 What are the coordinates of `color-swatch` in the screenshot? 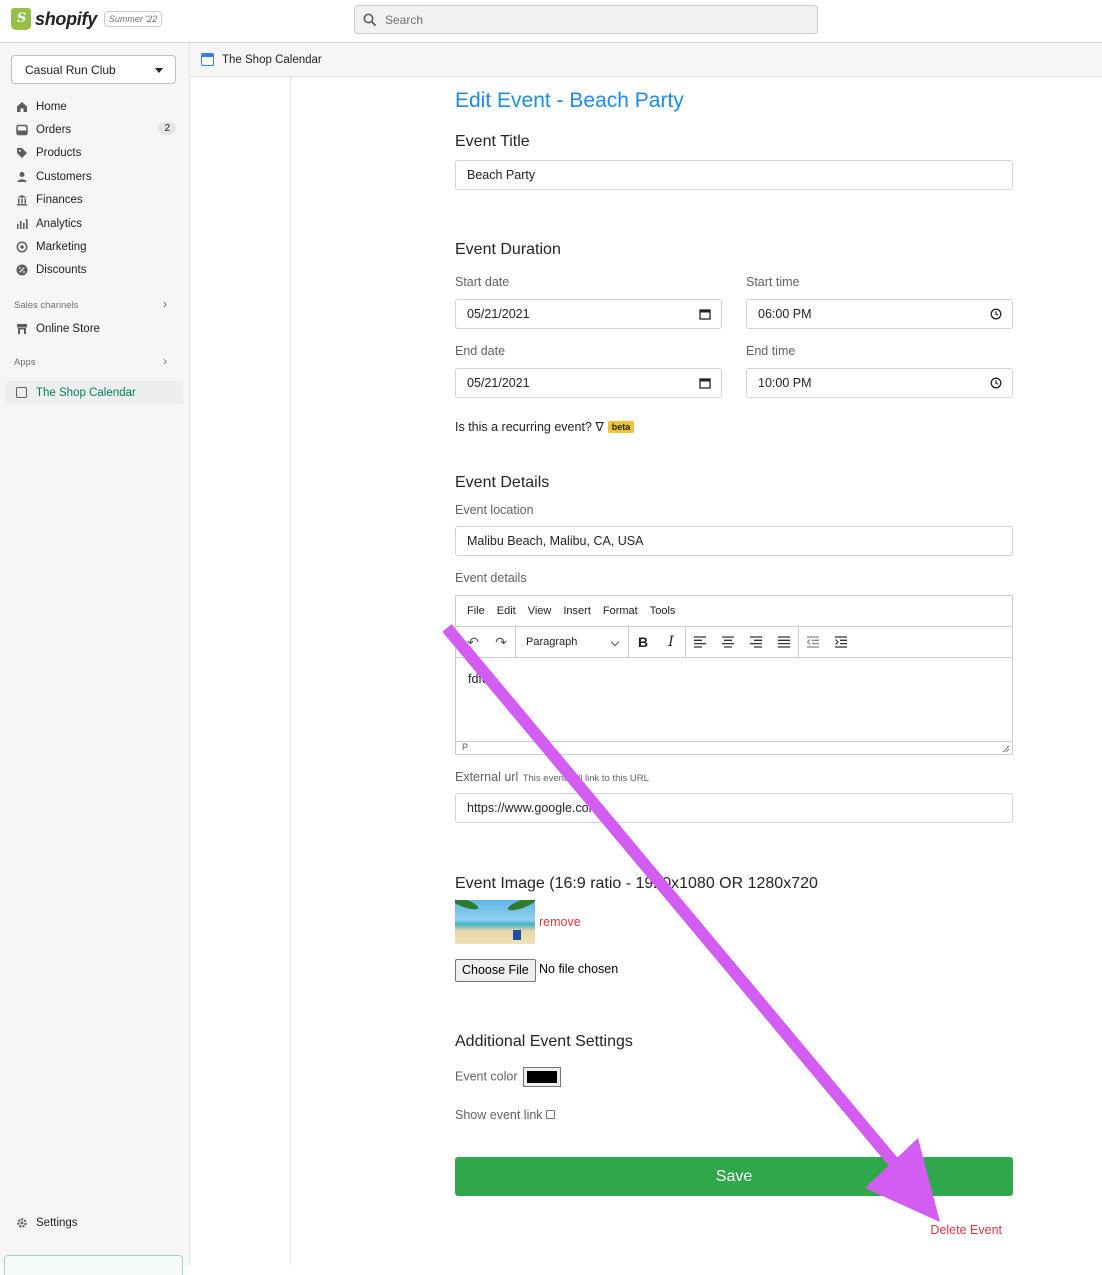 It's located at (542, 1077).